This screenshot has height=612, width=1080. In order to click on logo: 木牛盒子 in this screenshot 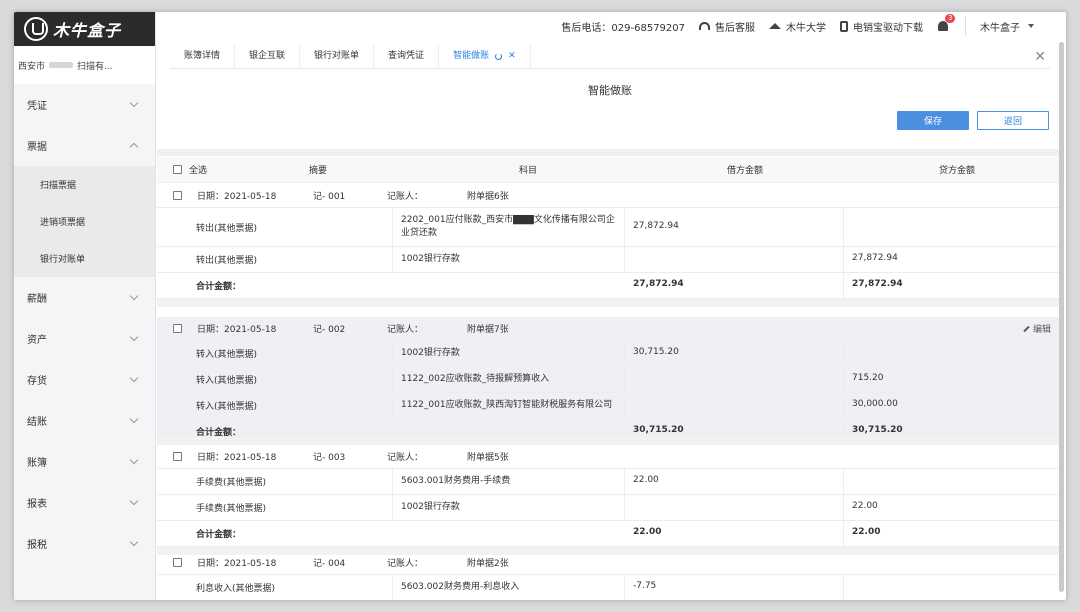, I will do `click(84, 29)`.